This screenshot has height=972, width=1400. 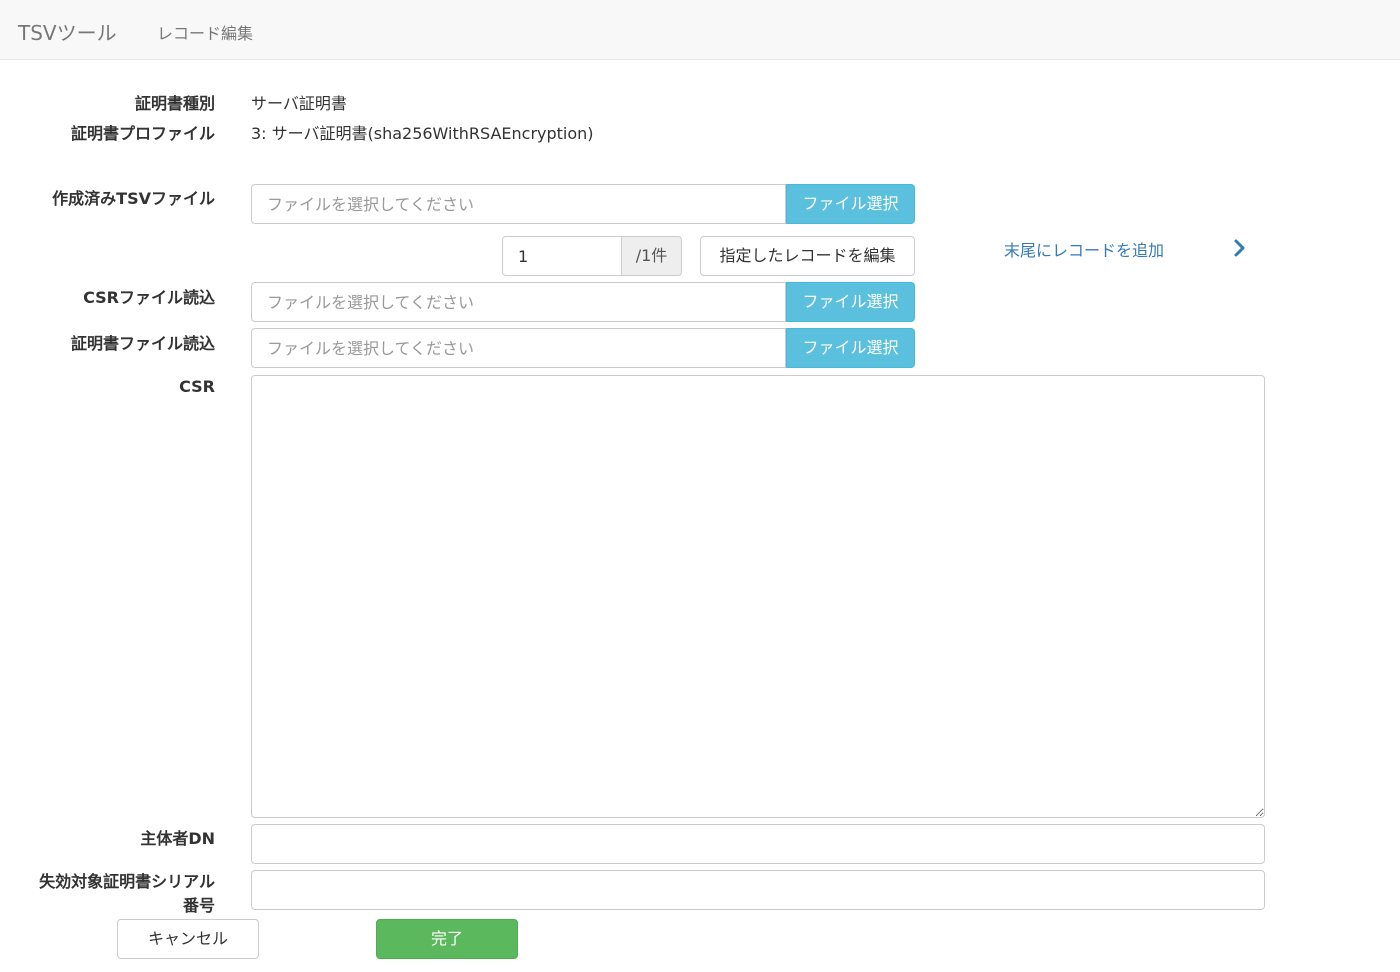 What do you see at coordinates (807, 256) in the screenshot?
I see `edit-record-button: 指定したレコードを編集` at bounding box center [807, 256].